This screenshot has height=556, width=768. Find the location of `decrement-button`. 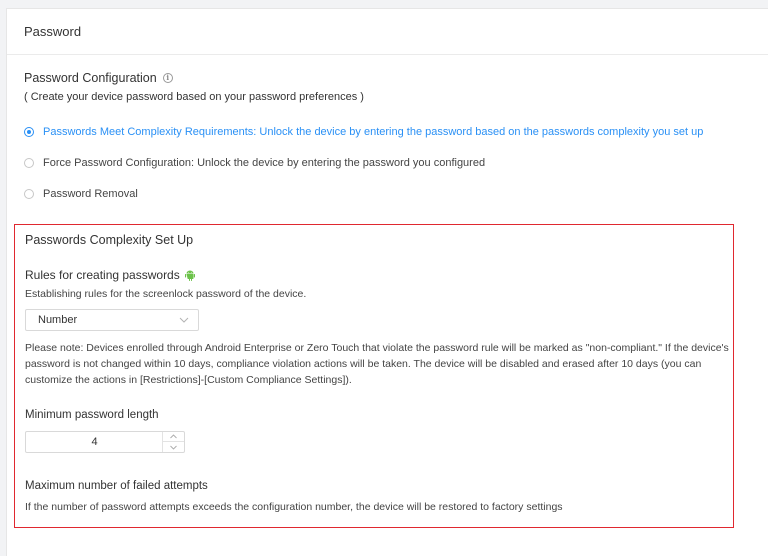

decrement-button is located at coordinates (173, 447).